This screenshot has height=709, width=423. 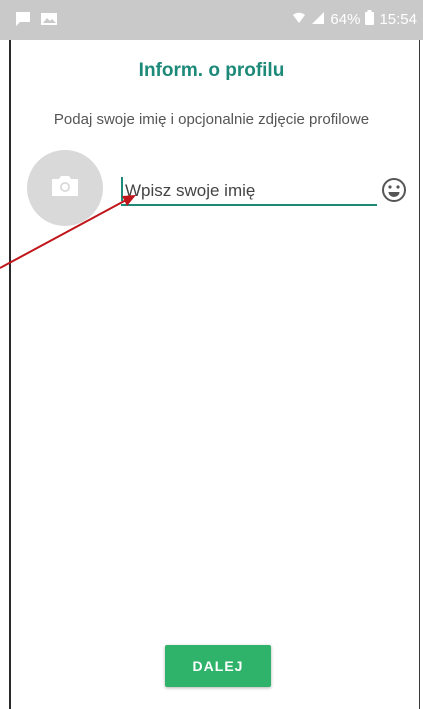 I want to click on wifi-icon, so click(x=299, y=20).